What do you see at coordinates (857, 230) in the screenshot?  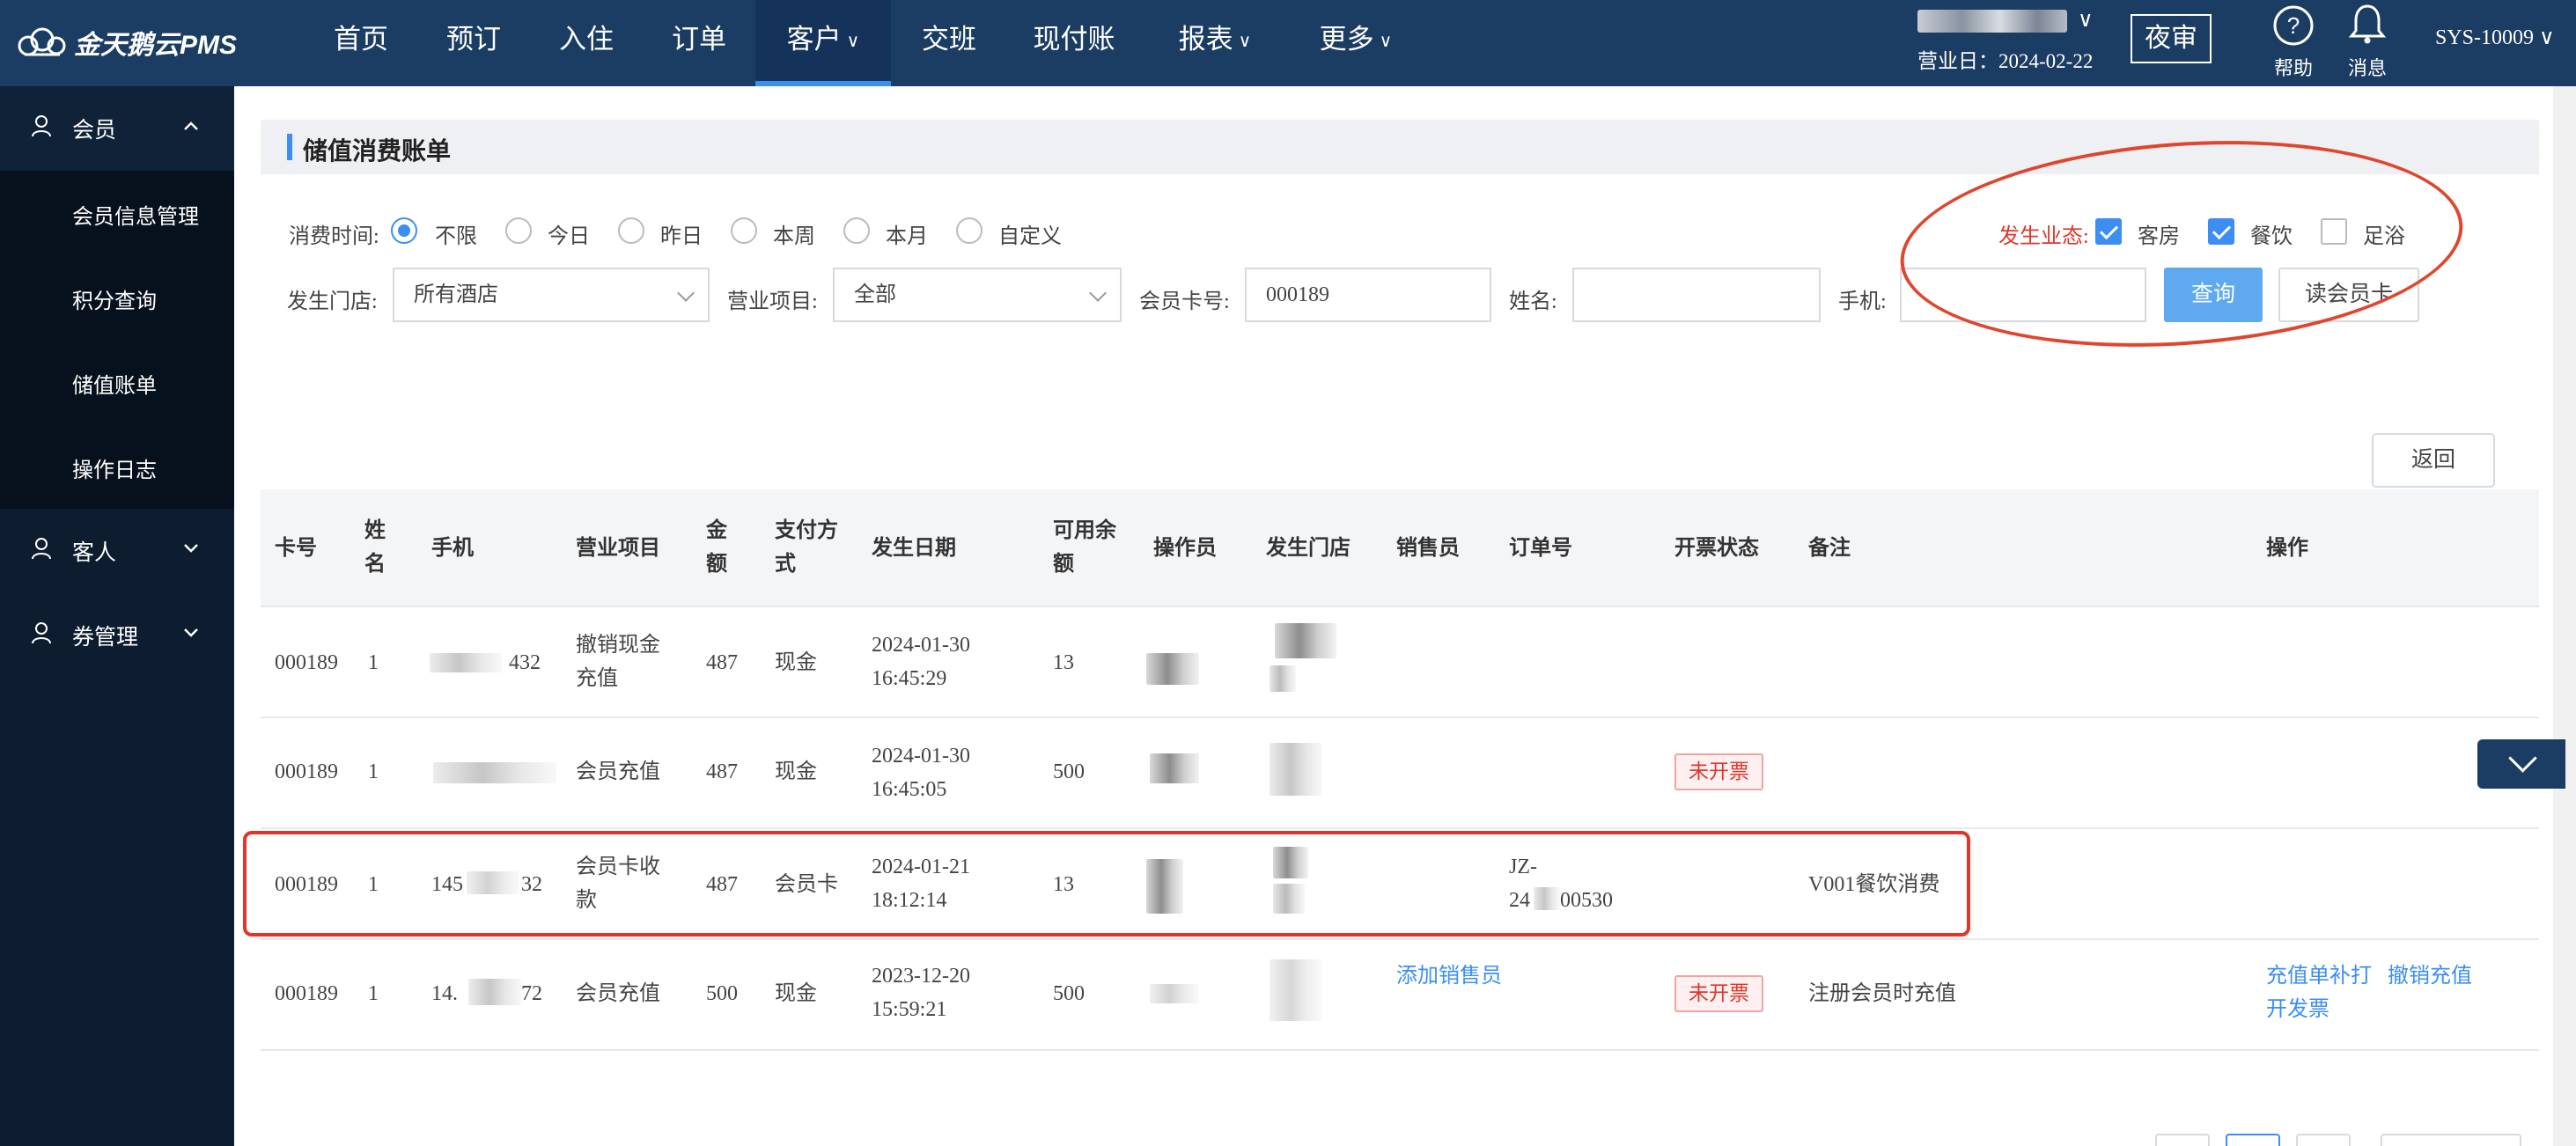 I see `radio-time-this-month` at bounding box center [857, 230].